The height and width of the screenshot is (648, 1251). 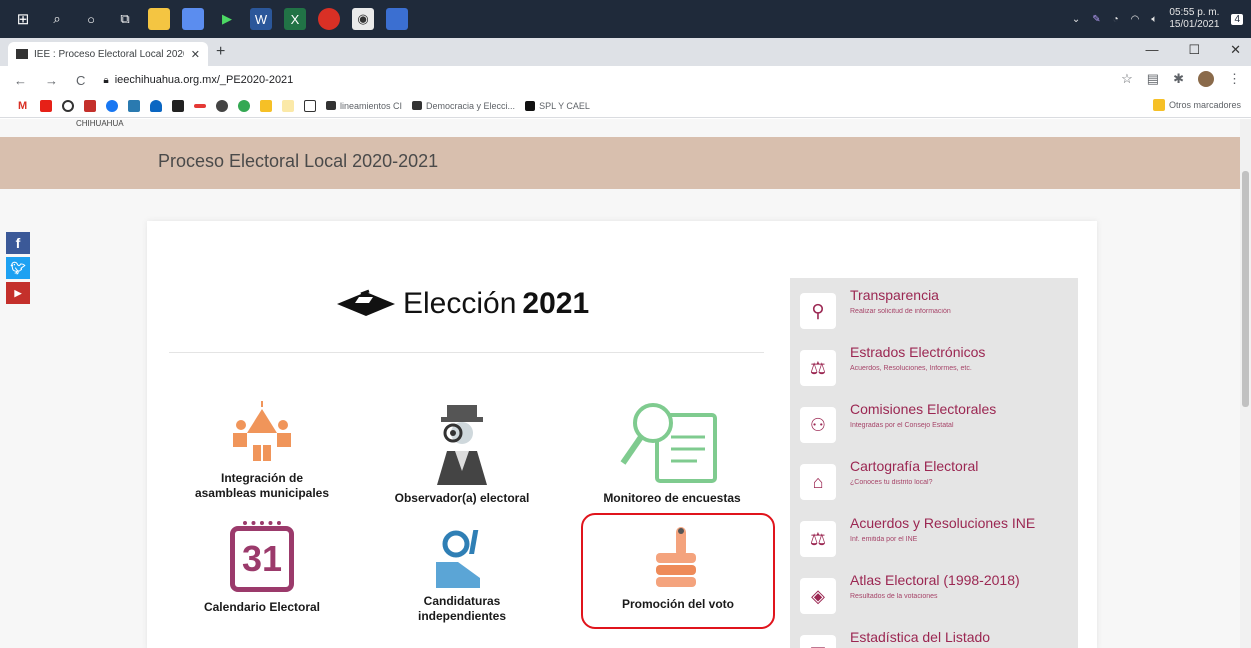 I want to click on url-field: 🔒︎ ieechihuahua.org.mx/_PE2020-2021, so click(x=198, y=80).